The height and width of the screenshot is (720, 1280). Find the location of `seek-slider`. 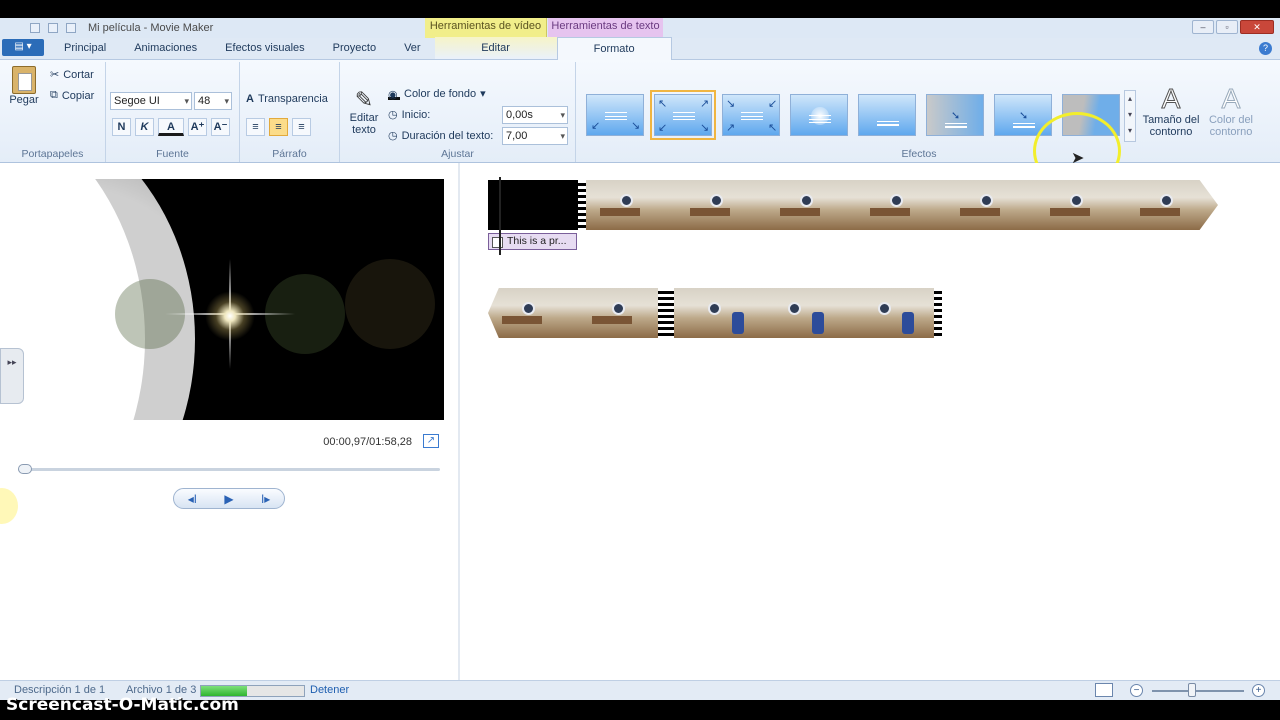

seek-slider is located at coordinates (229, 469).